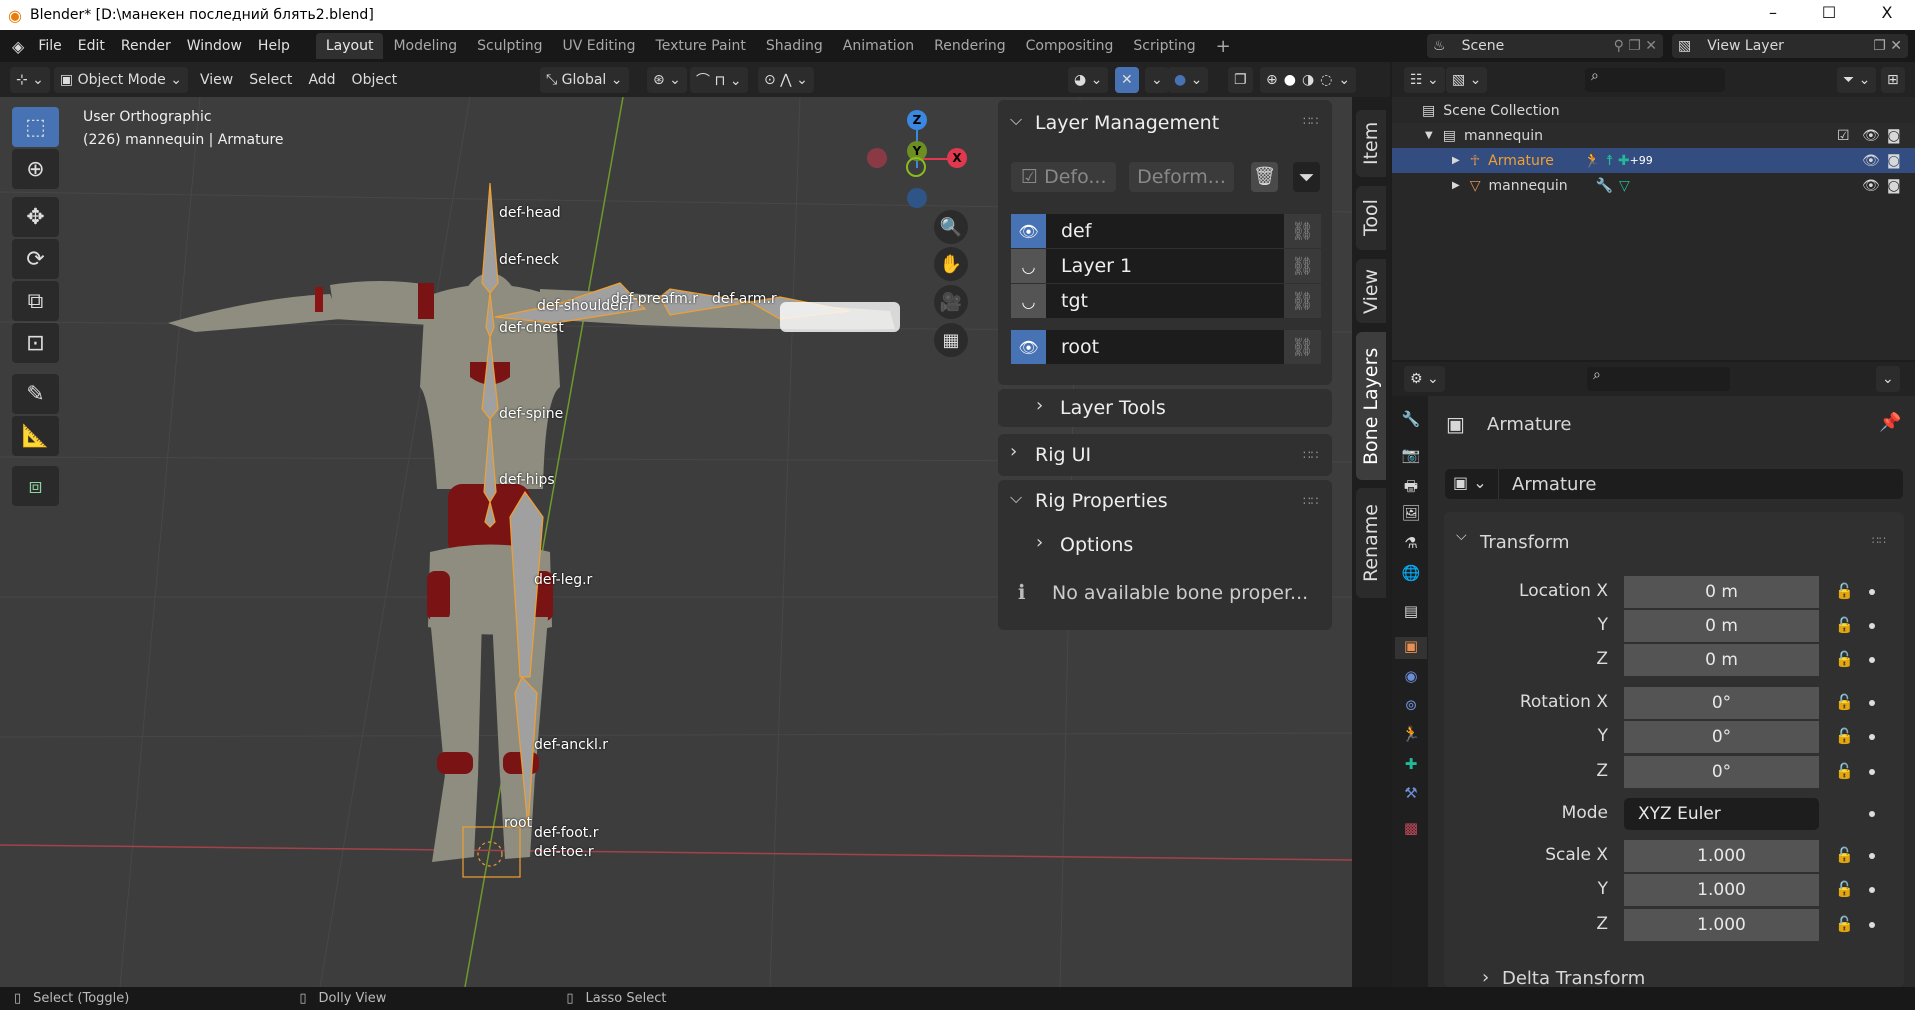  What do you see at coordinates (1653, 110) in the screenshot?
I see `scene-collection-row: ▤ Scene Collection` at bounding box center [1653, 110].